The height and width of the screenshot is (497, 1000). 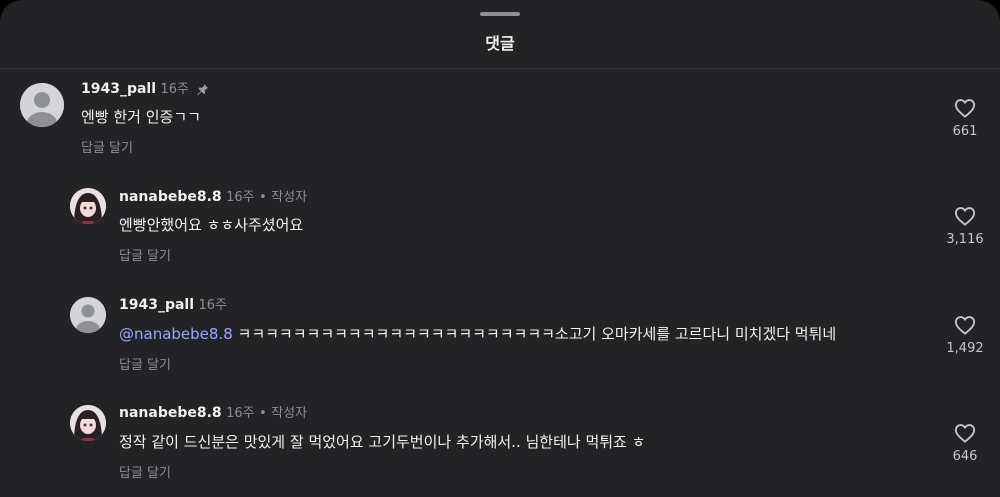 I want to click on like-button: 3,116, so click(x=965, y=226).